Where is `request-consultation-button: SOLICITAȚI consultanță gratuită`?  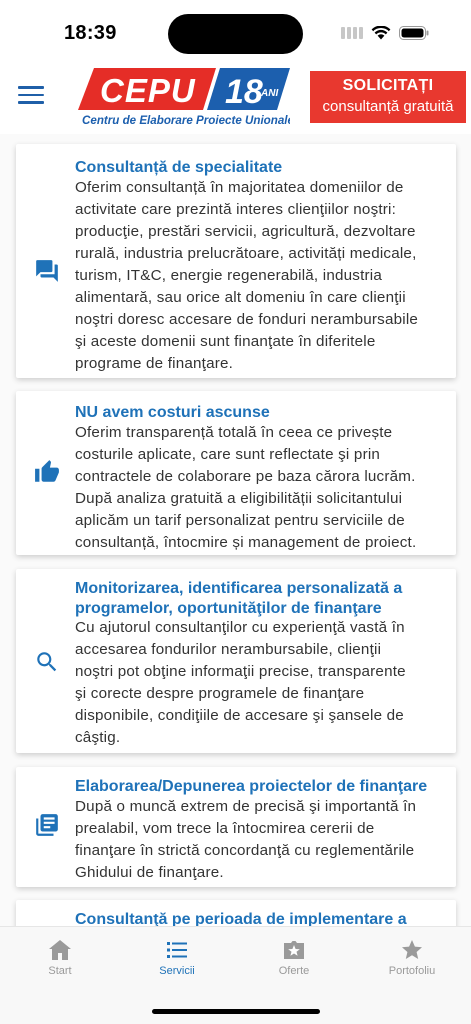 request-consultation-button: SOLICITAȚI consultanță gratuită is located at coordinates (388, 97).